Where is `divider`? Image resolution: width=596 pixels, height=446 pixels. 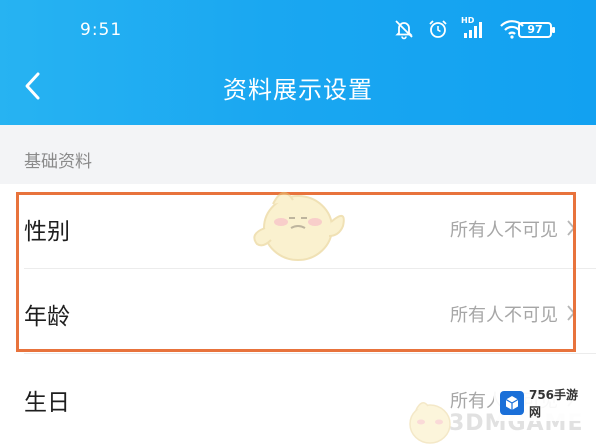 divider is located at coordinates (310, 353).